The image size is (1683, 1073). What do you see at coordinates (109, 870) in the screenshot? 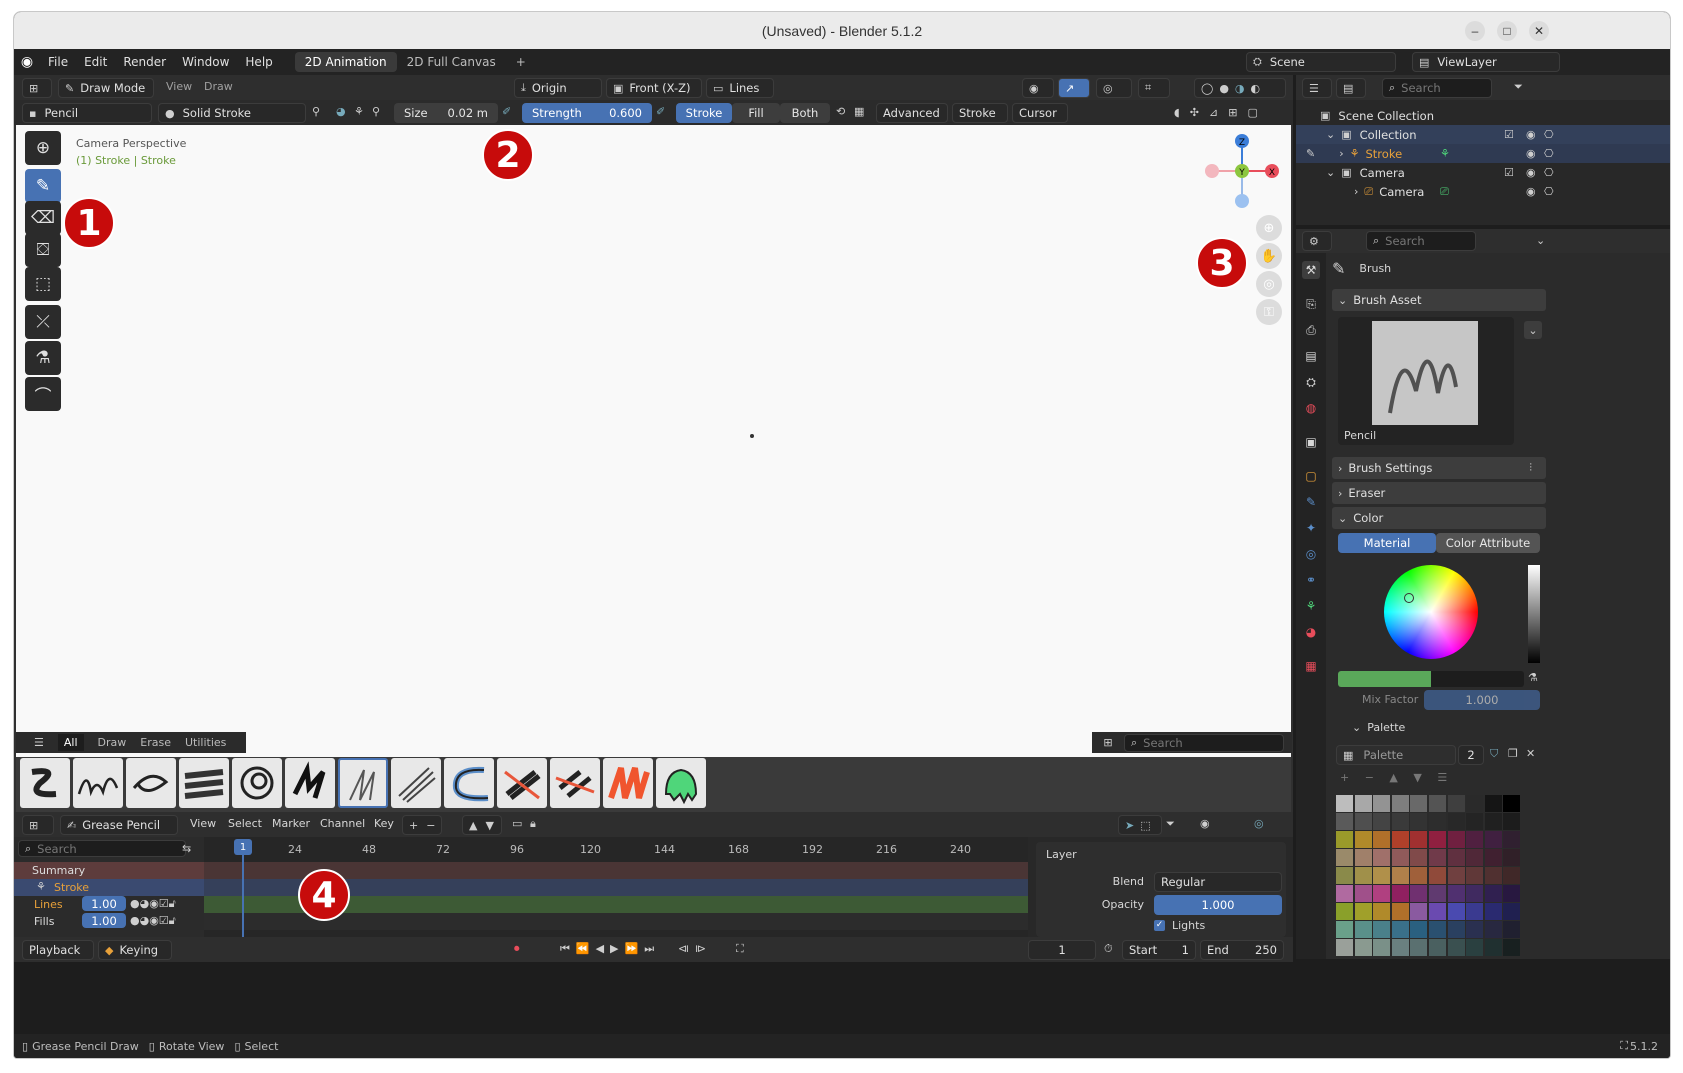
I see `channel-summary: Summary` at bounding box center [109, 870].